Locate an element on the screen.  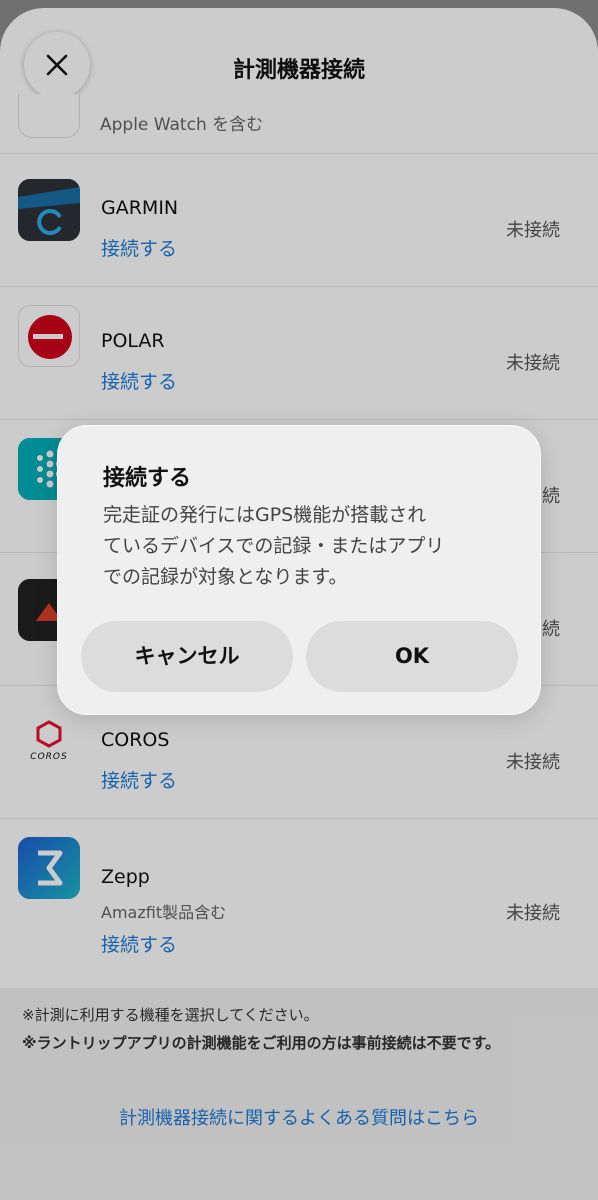
cancel-button: キャンセル is located at coordinates (187, 656).